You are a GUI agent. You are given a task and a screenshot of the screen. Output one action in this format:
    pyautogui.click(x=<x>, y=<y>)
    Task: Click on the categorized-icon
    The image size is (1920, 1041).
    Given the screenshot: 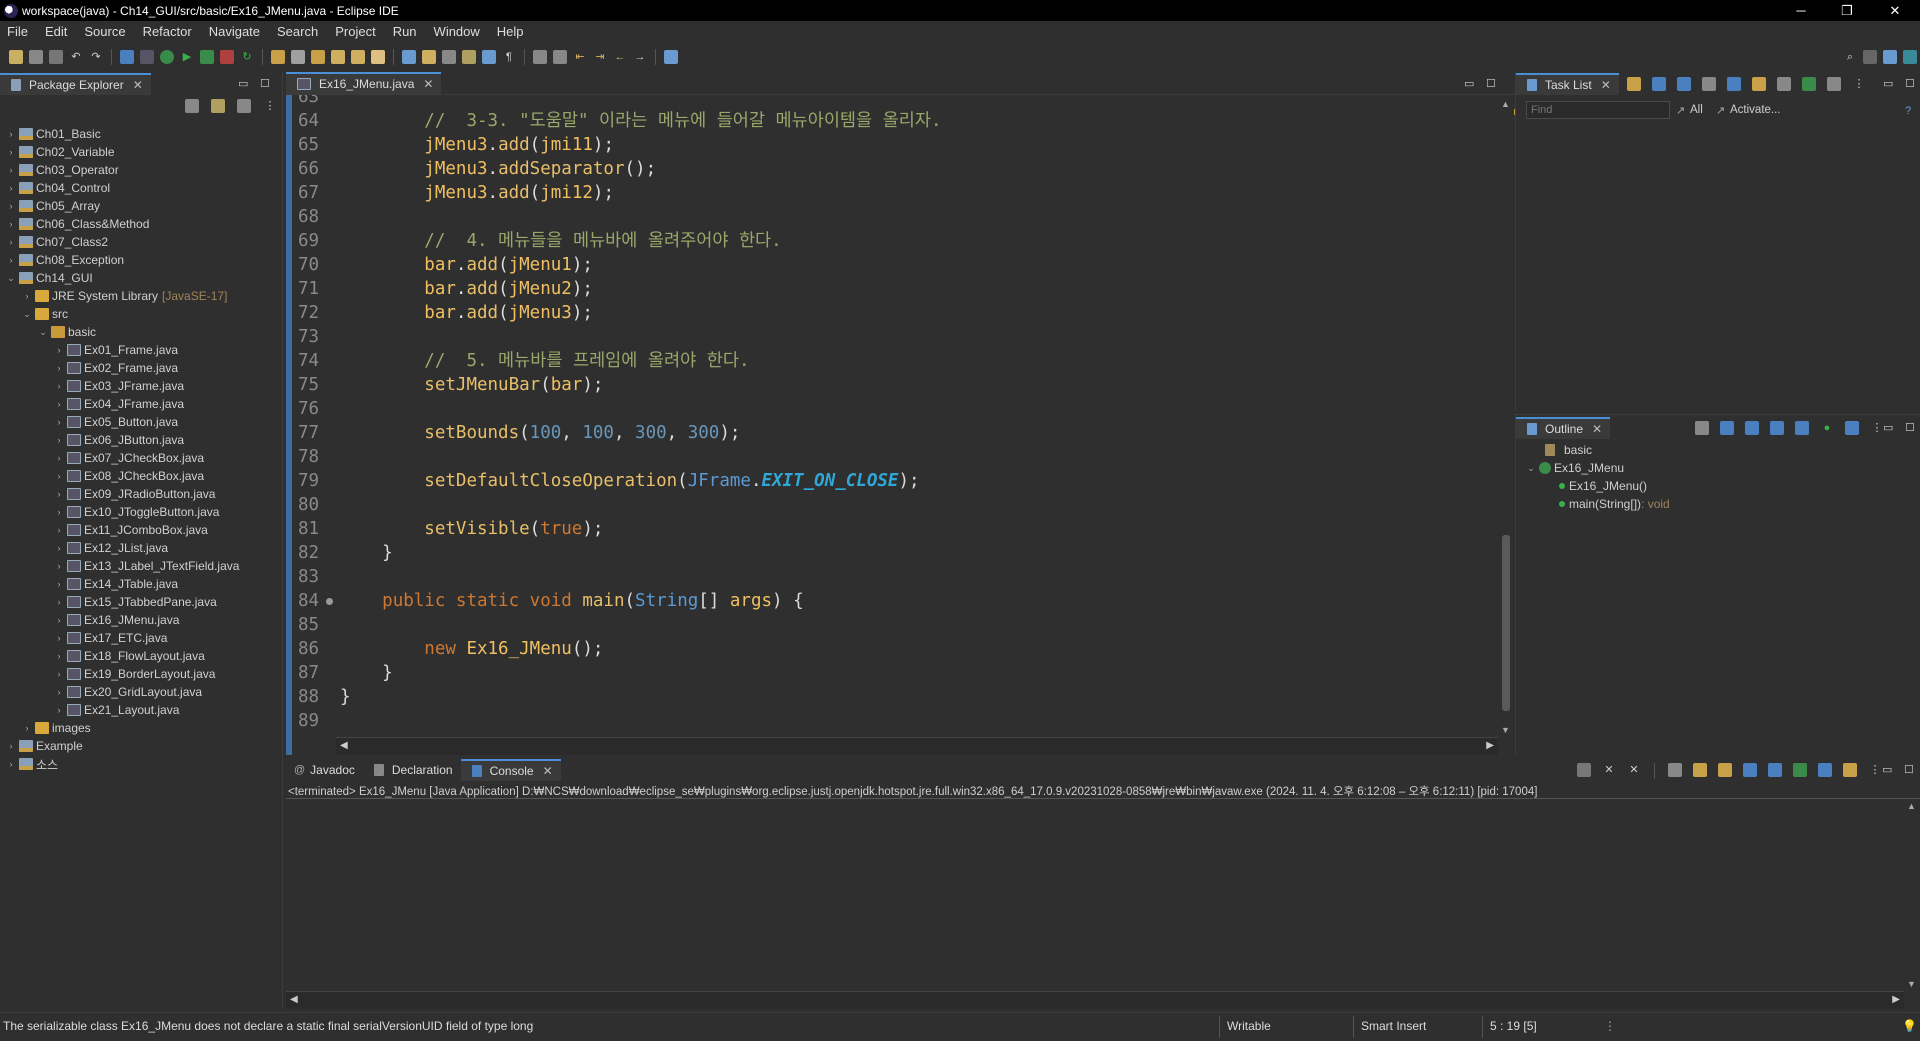 What is the action you would take?
    pyautogui.click(x=1659, y=84)
    